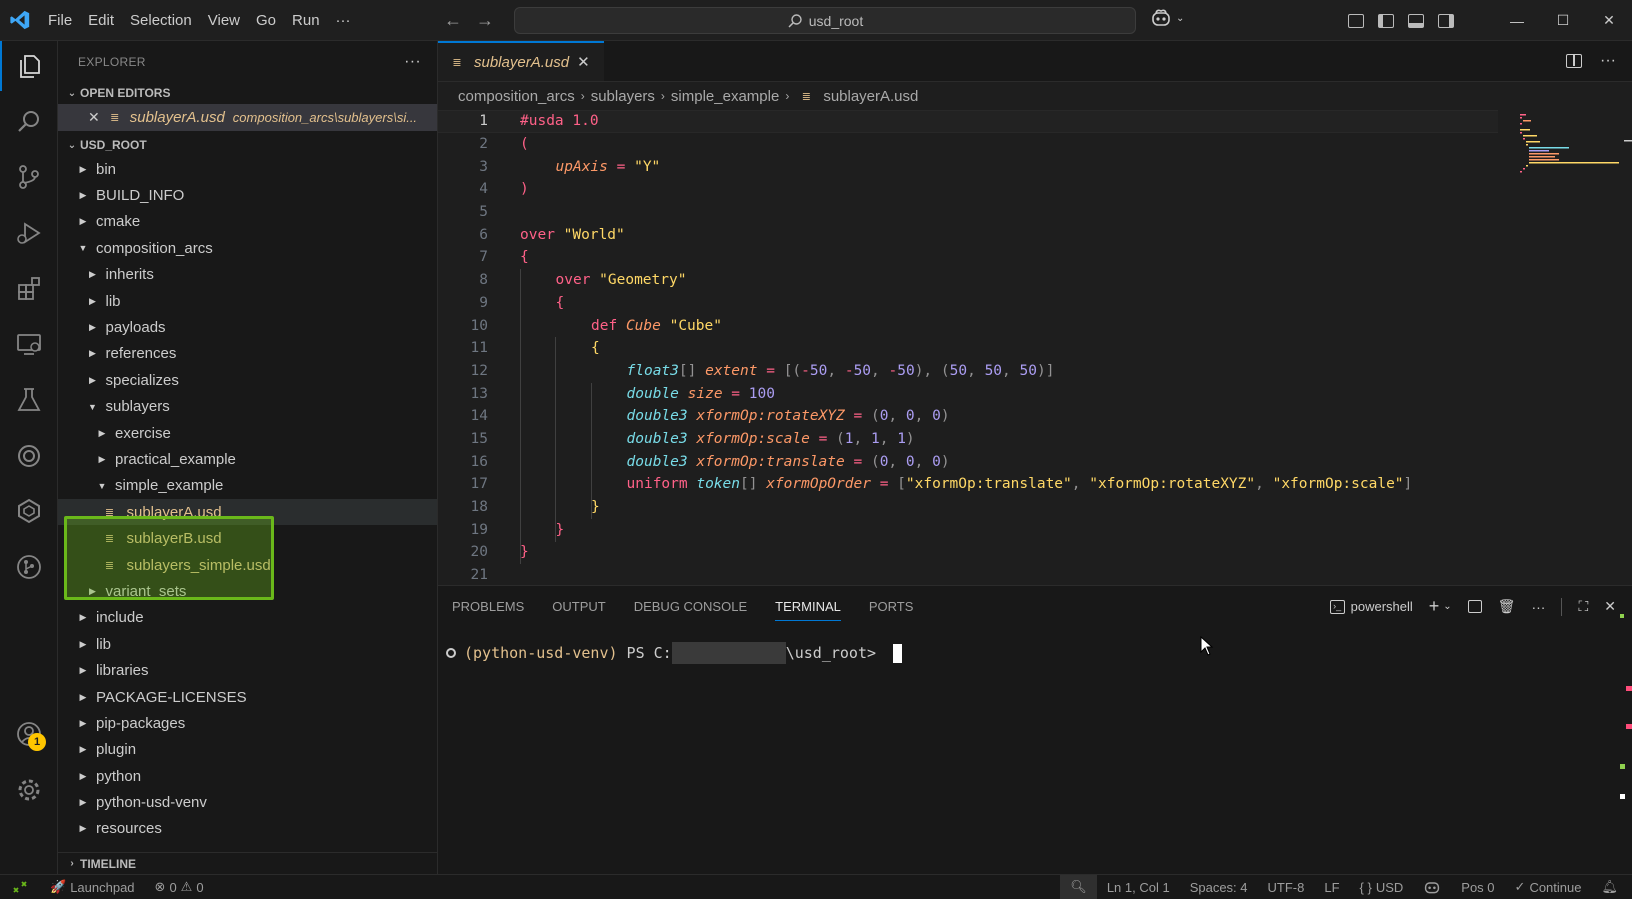 The width and height of the screenshot is (1632, 899). What do you see at coordinates (1609, 20) in the screenshot?
I see `close-window-icon: ✕` at bounding box center [1609, 20].